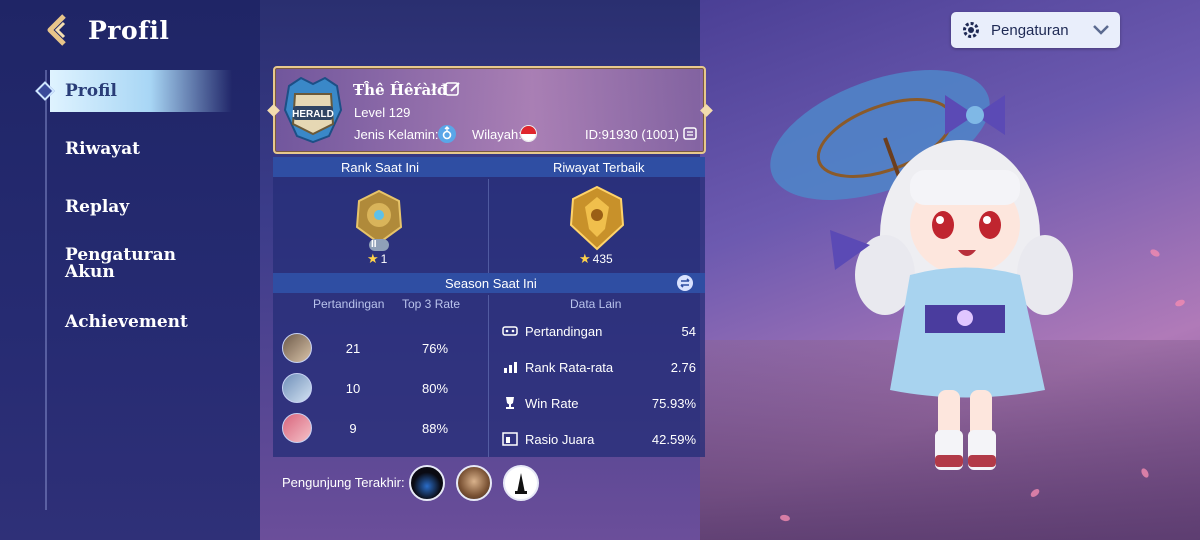 Image resolution: width=1200 pixels, height=540 pixels. Describe the element at coordinates (510, 403) in the screenshot. I see `trophy-icon` at that location.